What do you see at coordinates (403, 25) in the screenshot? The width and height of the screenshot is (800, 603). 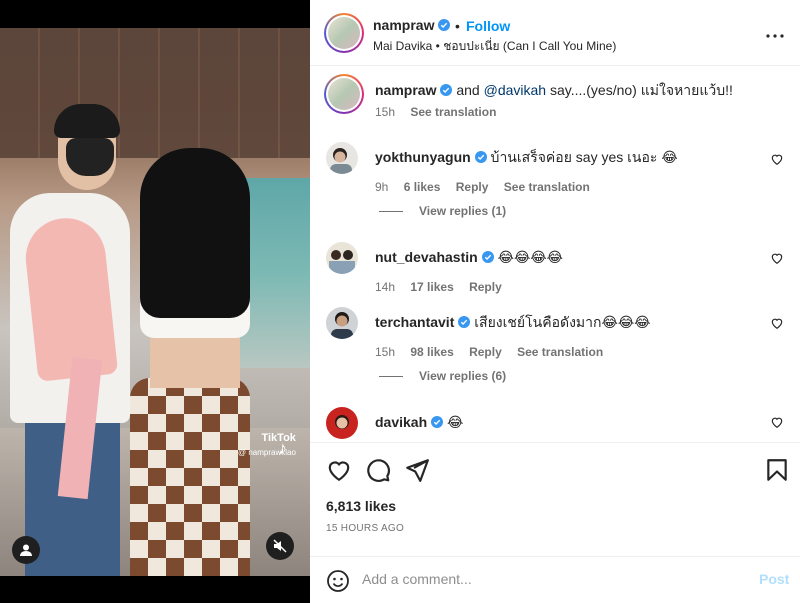 I see `author-username-text: nampraw` at bounding box center [403, 25].